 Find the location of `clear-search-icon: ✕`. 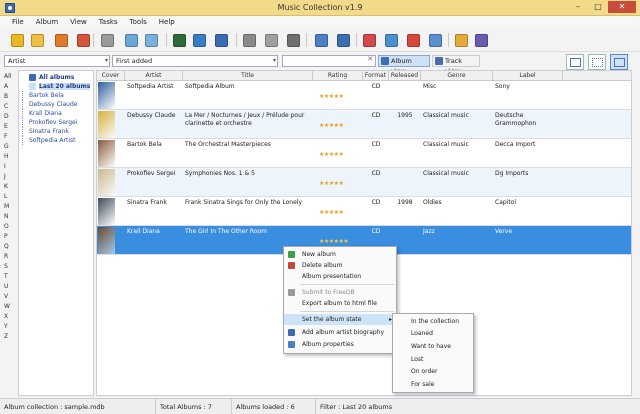

clear-search-icon: ✕ is located at coordinates (370, 59).